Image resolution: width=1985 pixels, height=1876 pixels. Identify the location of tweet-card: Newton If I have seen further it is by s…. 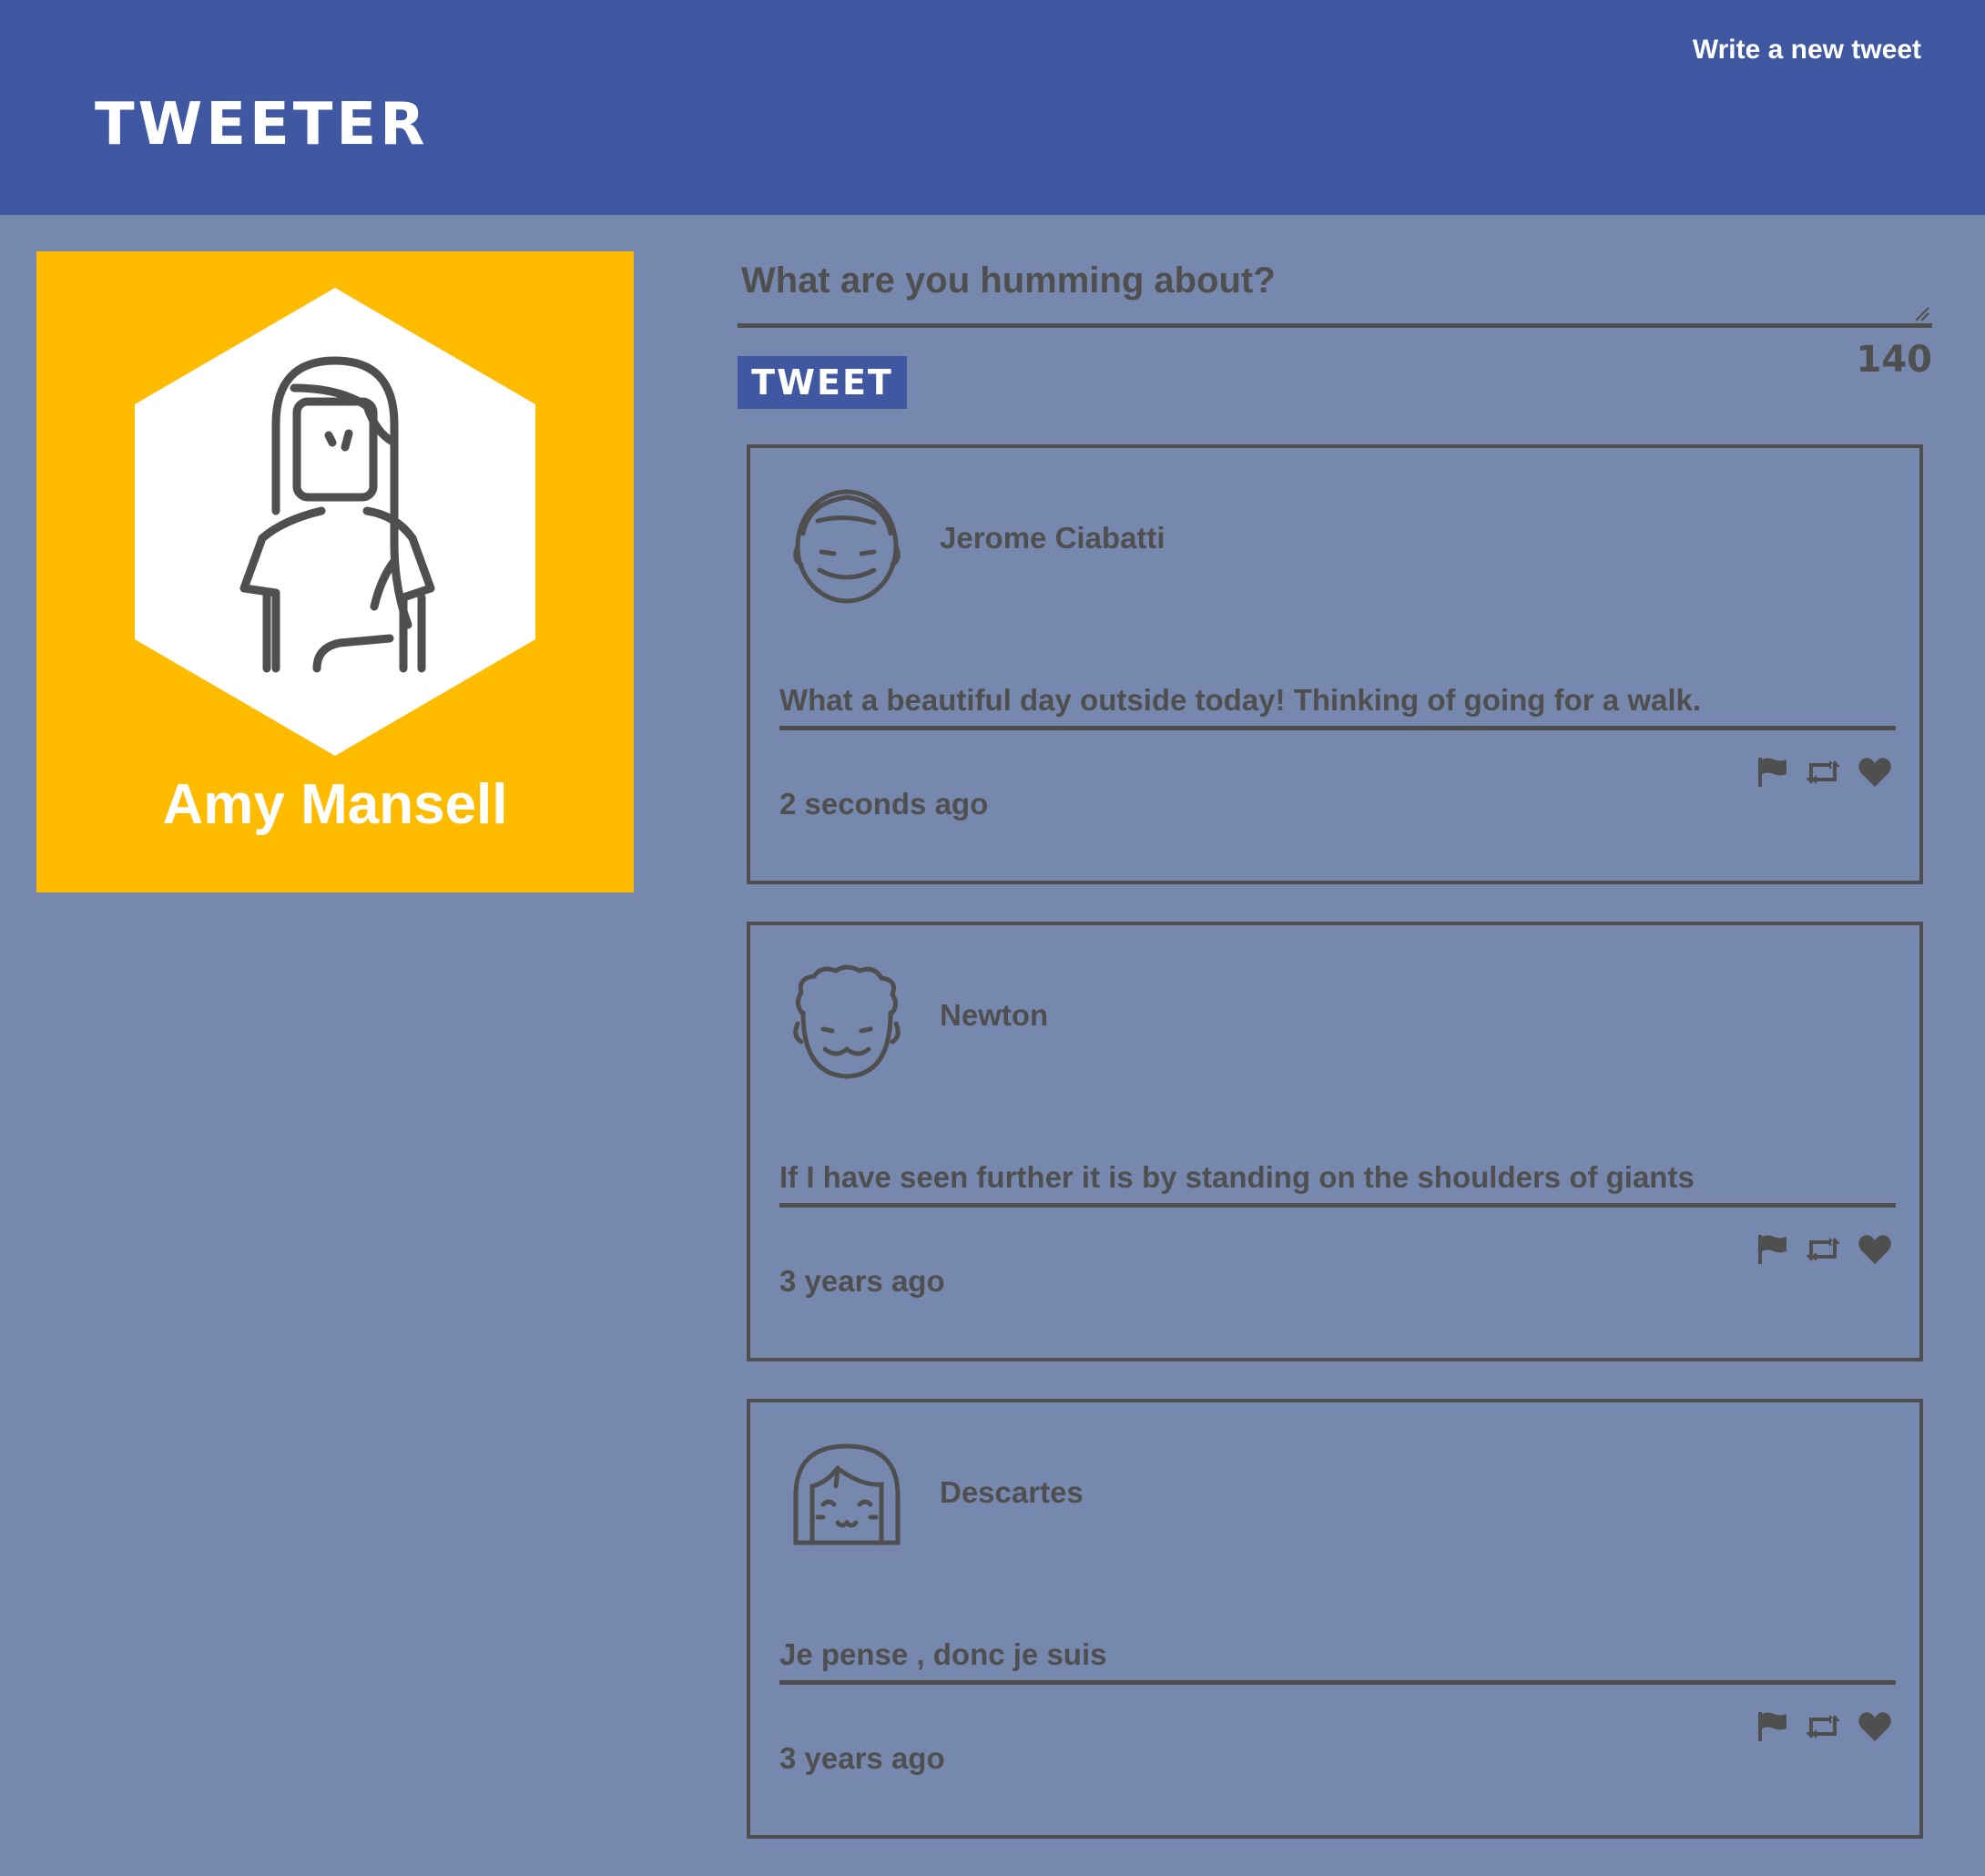
(1335, 1141).